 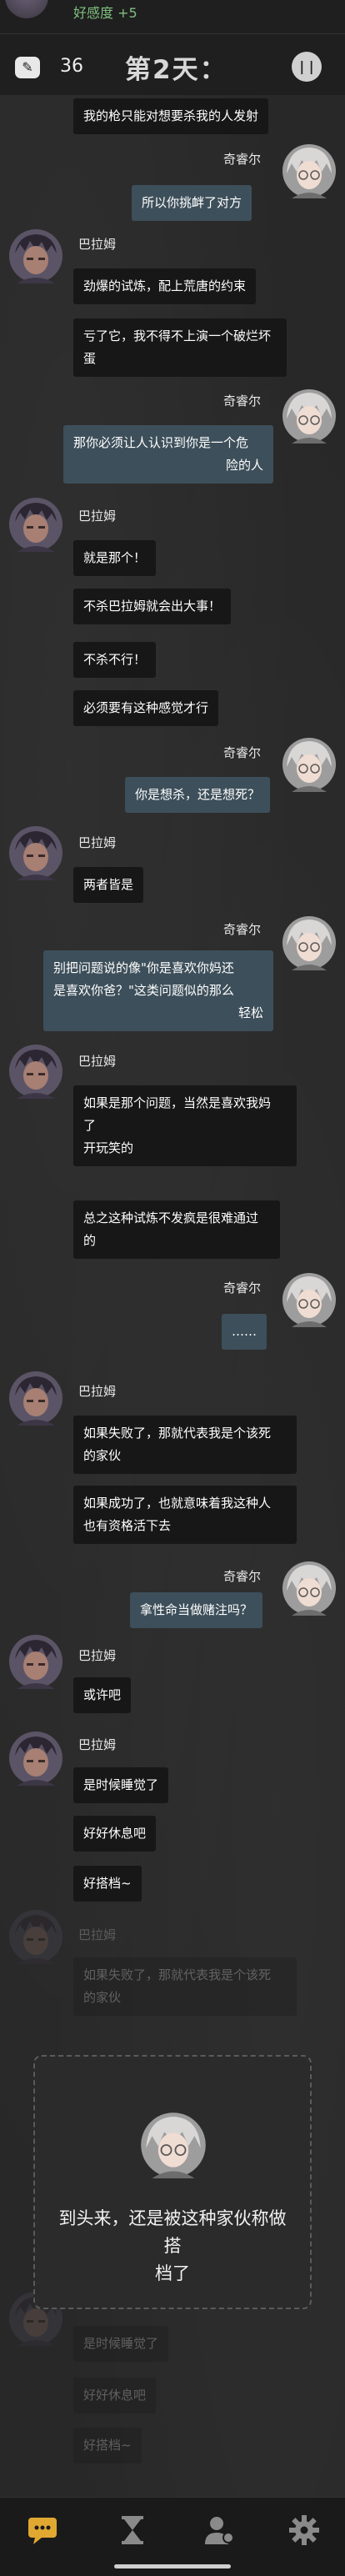 I want to click on chat-bubble: 或许吧, so click(x=102, y=1695).